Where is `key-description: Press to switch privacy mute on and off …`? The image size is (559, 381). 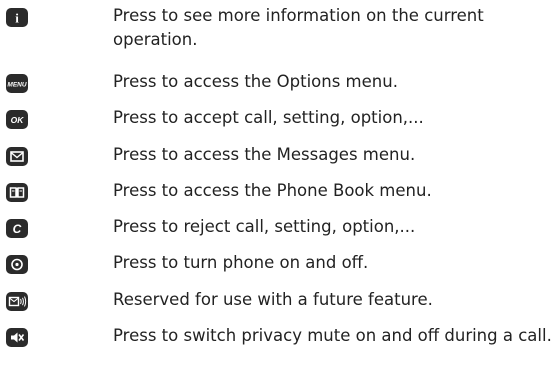 key-description: Press to switch privacy mute on and off … is located at coordinates (332, 335).